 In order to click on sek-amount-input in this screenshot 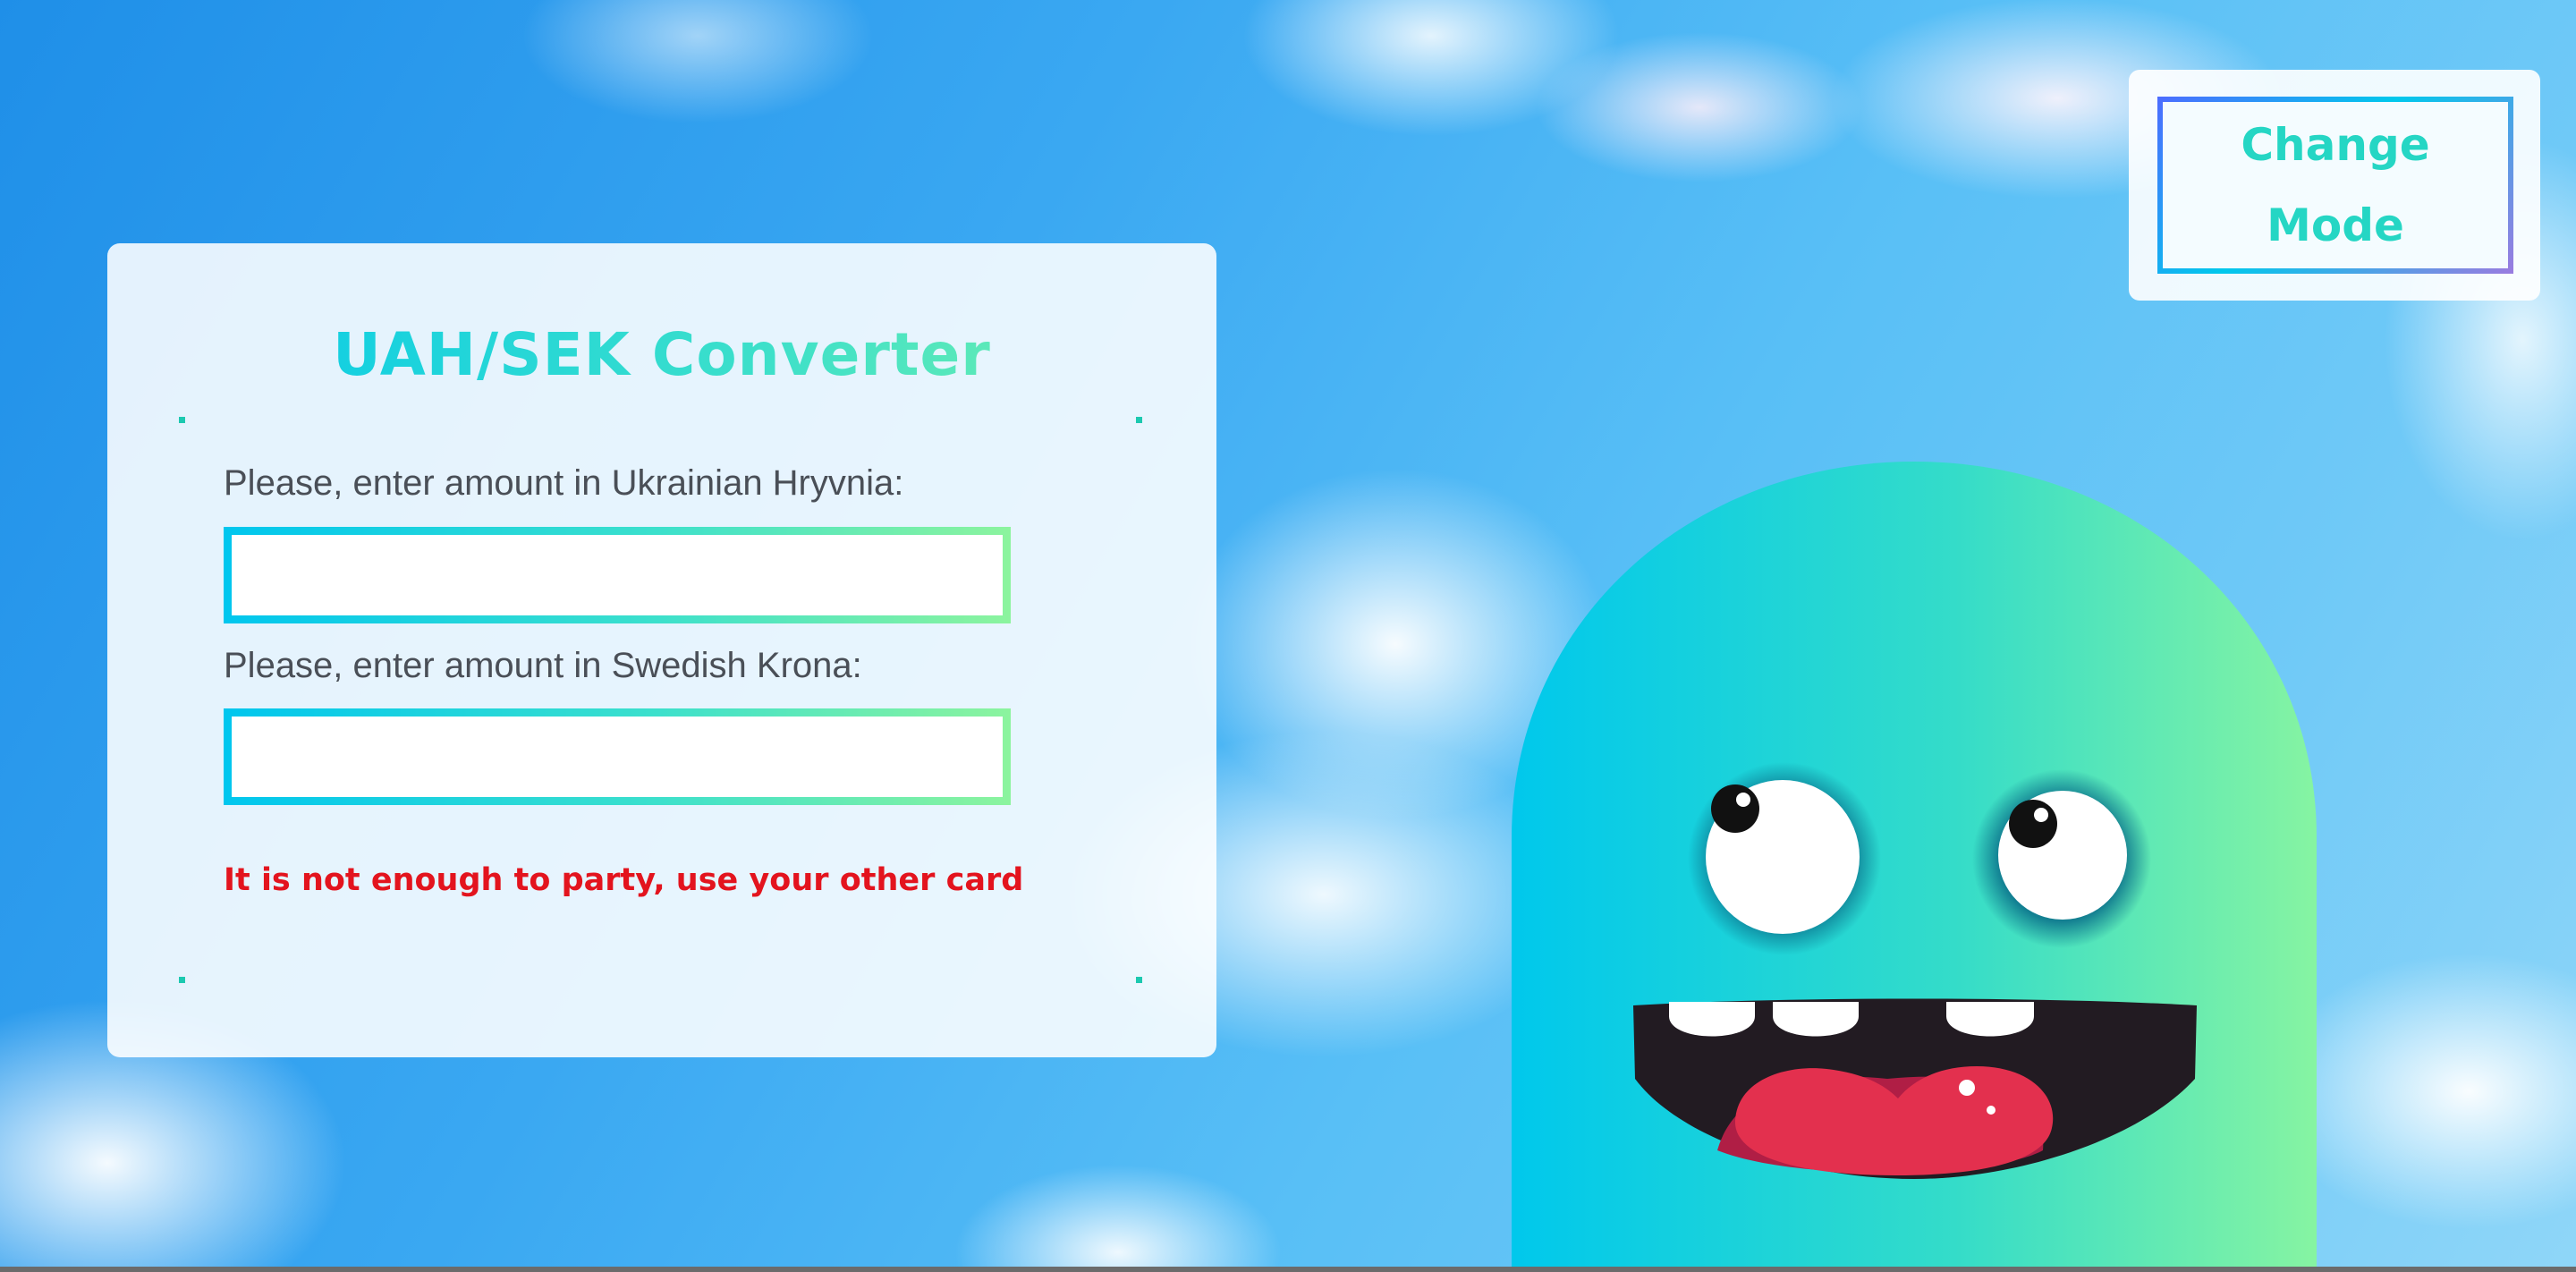, I will do `click(617, 756)`.